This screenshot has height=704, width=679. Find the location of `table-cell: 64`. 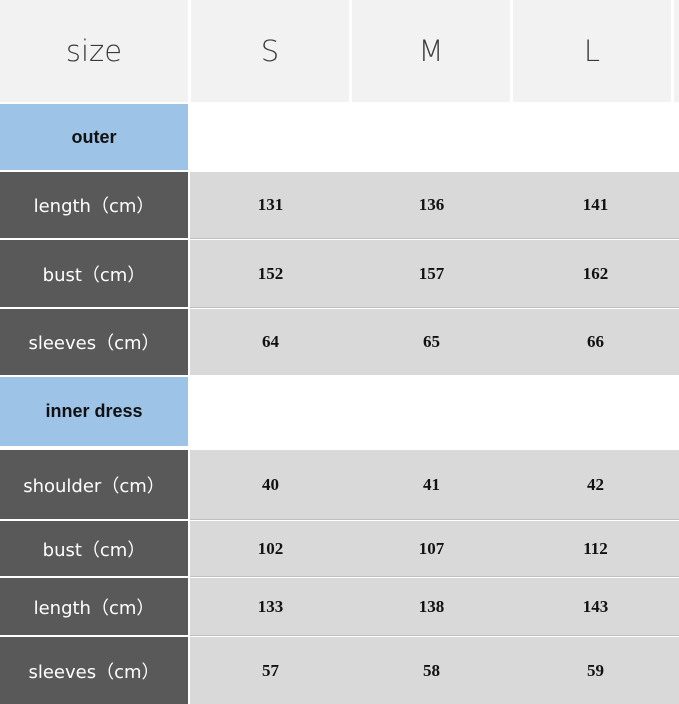

table-cell: 64 is located at coordinates (270, 342).